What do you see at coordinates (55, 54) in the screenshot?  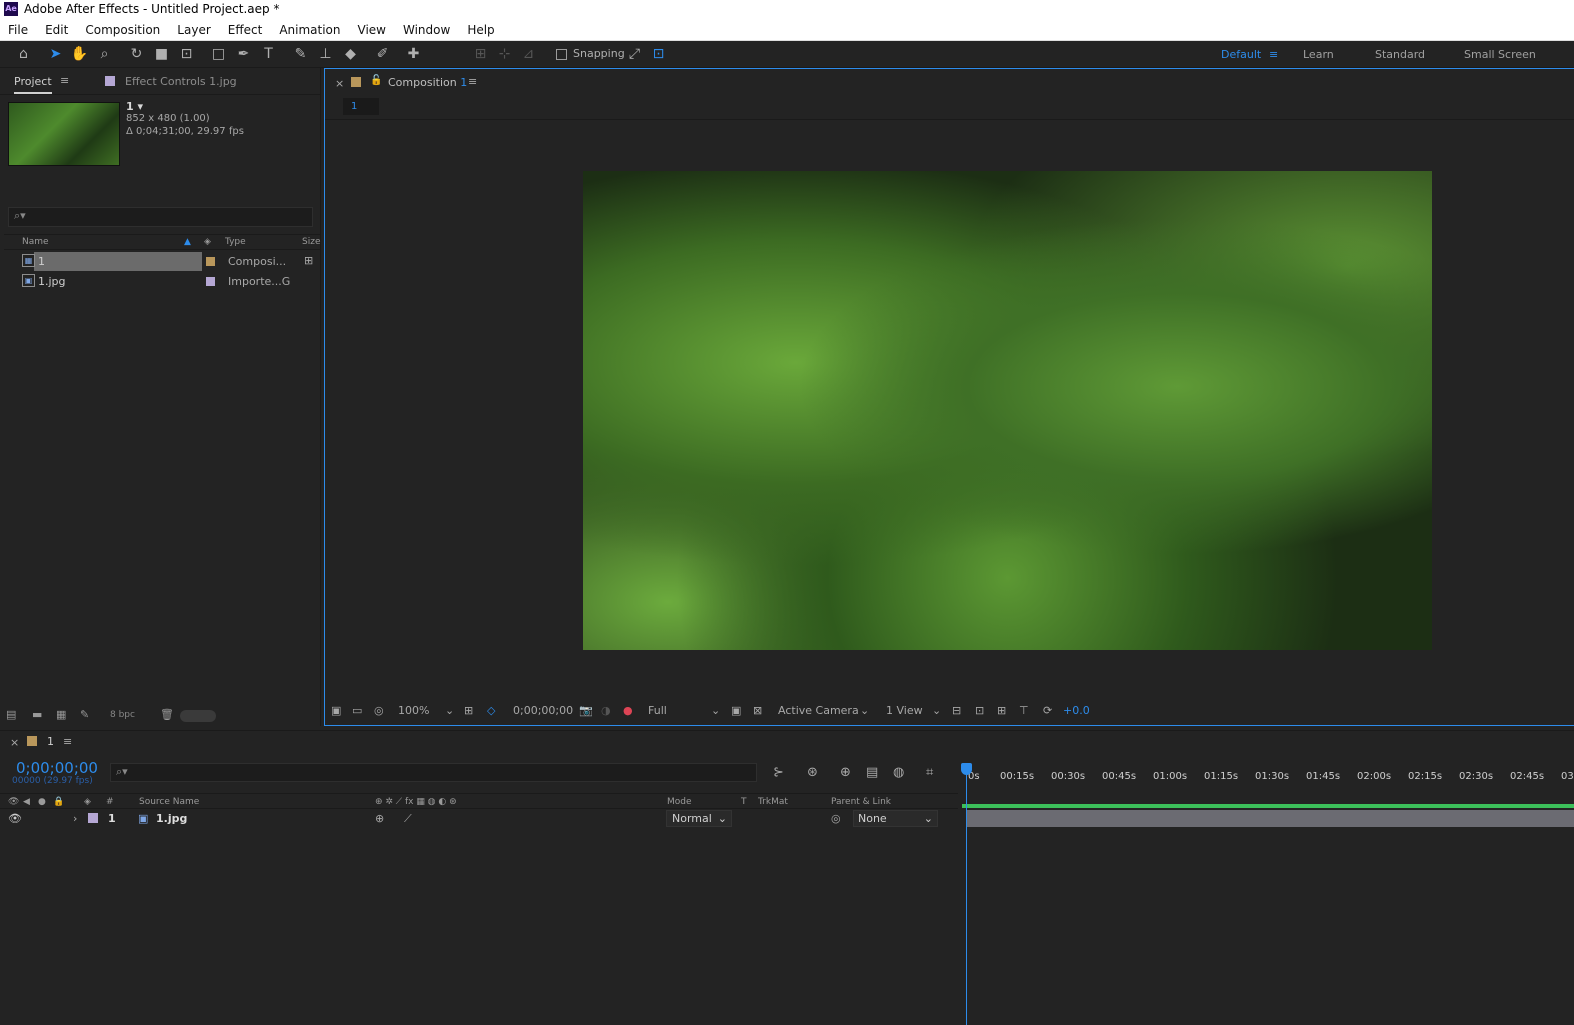 I see `selection-tool-icon: ➤` at bounding box center [55, 54].